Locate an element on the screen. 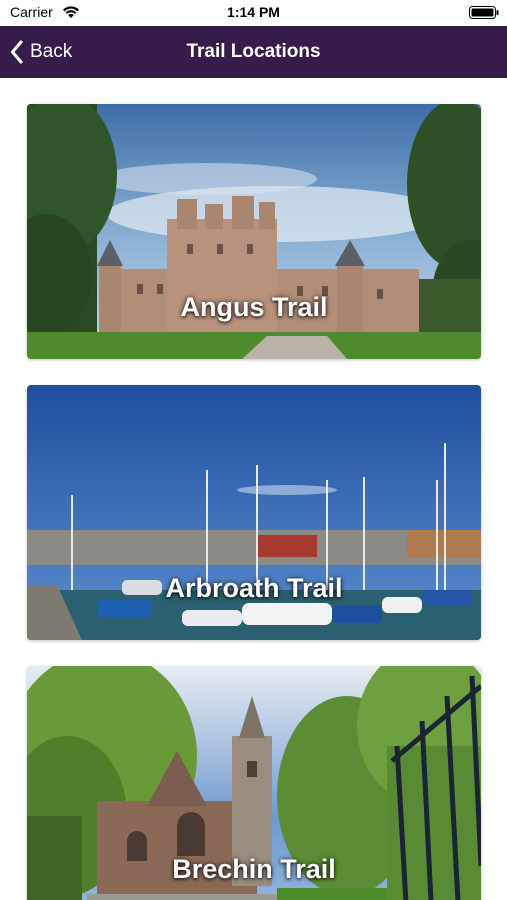  clock: 1:14 PM is located at coordinates (253, 12).